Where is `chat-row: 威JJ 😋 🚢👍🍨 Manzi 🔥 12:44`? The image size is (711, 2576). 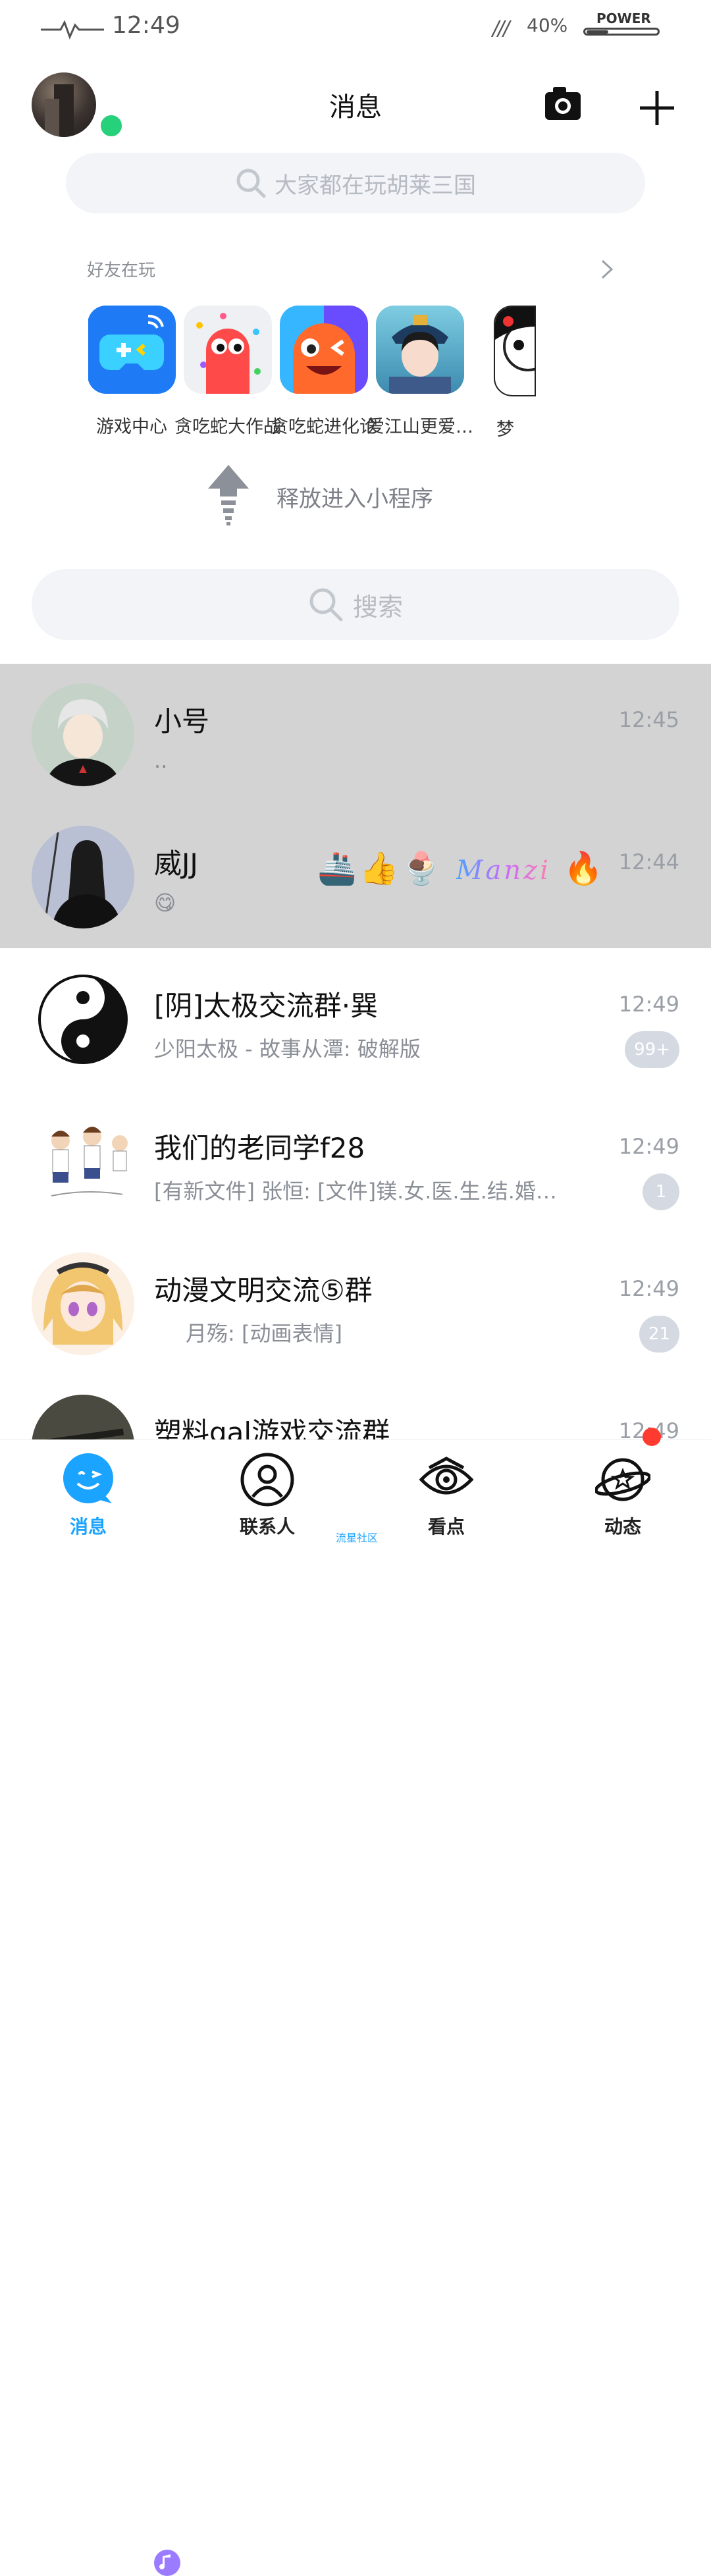
chat-row: 威JJ 😋 🚢👍🍨 Manzi 🔥 12:44 is located at coordinates (355, 877).